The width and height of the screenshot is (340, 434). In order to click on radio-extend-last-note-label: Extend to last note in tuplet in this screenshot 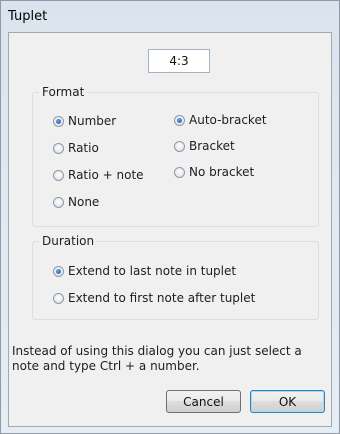, I will do `click(152, 271)`.